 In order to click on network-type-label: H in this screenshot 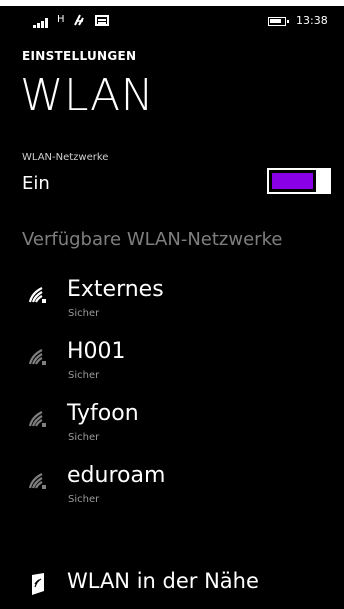, I will do `click(61, 19)`.